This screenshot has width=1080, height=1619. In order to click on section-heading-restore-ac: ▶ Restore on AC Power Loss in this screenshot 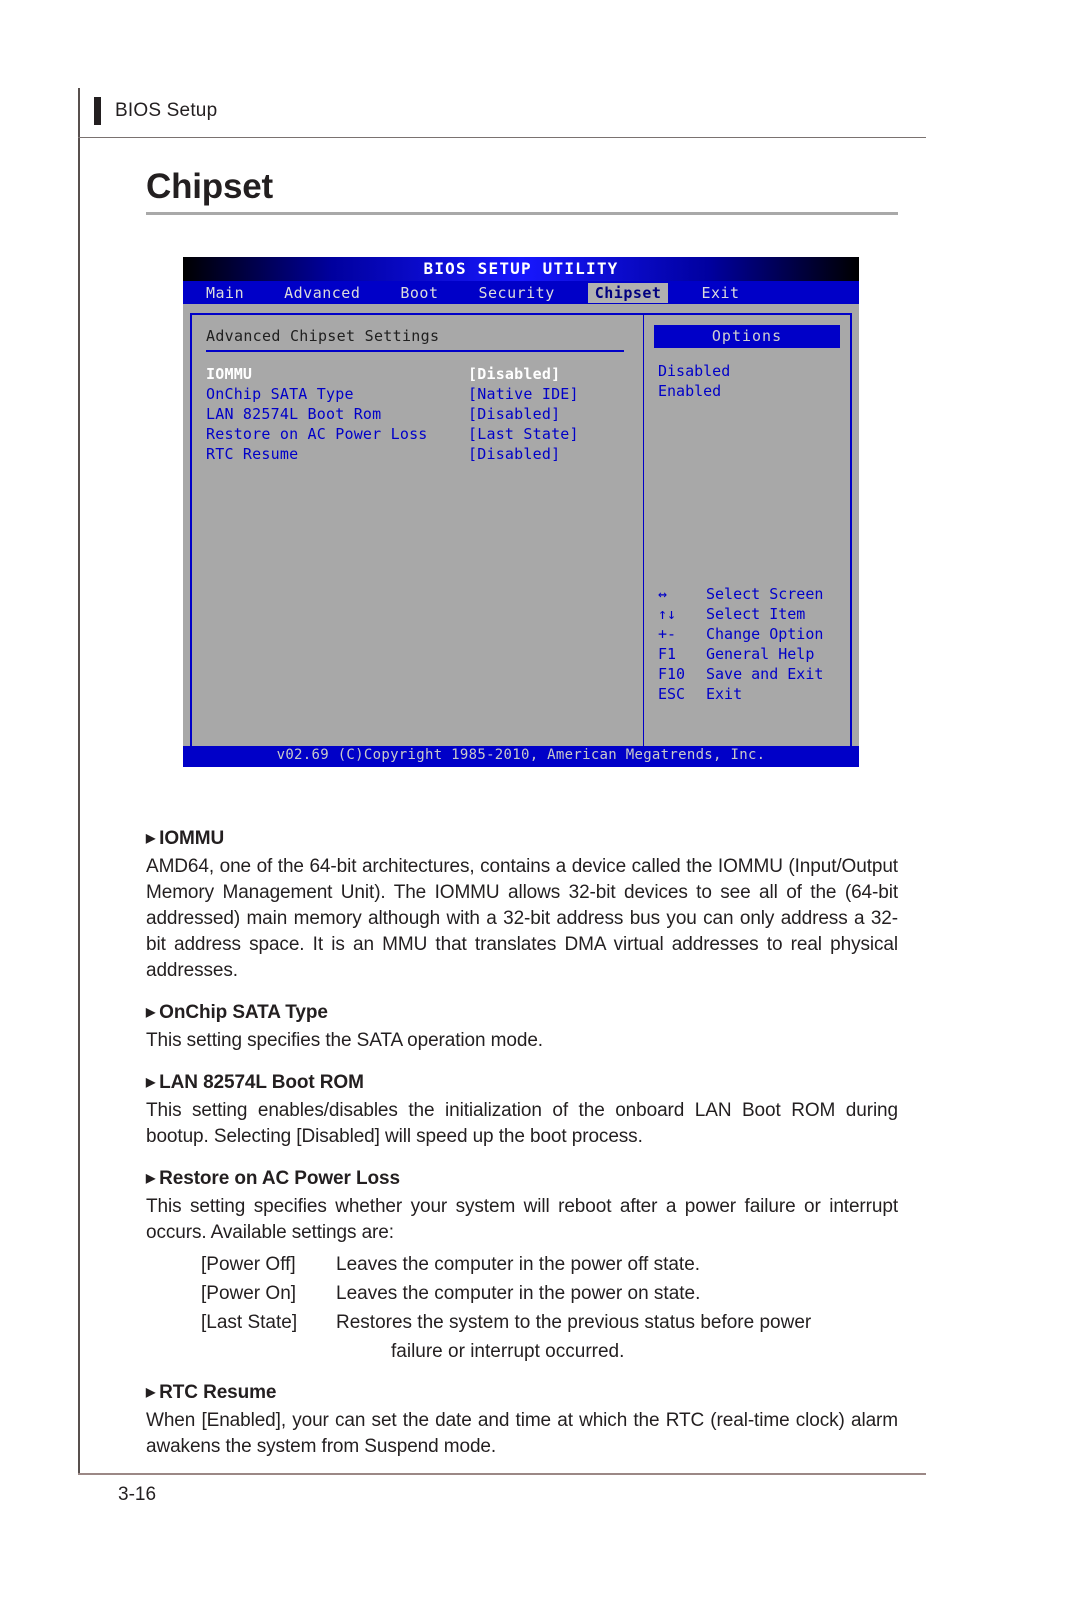, I will do `click(522, 1179)`.